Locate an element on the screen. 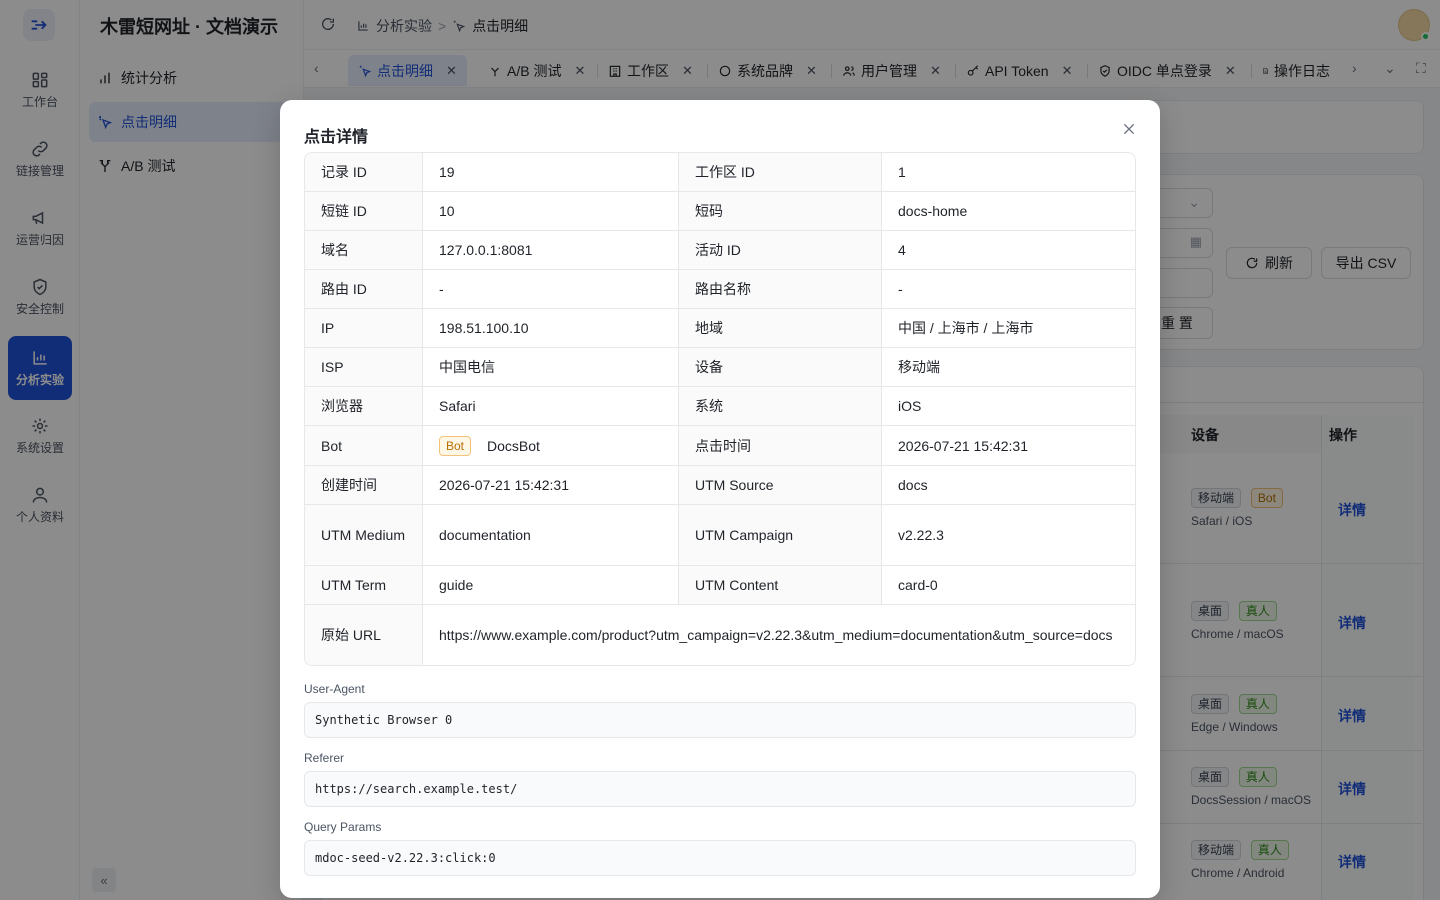  detail-row: 浏览器 Safari 系统 iOS is located at coordinates (720, 406).